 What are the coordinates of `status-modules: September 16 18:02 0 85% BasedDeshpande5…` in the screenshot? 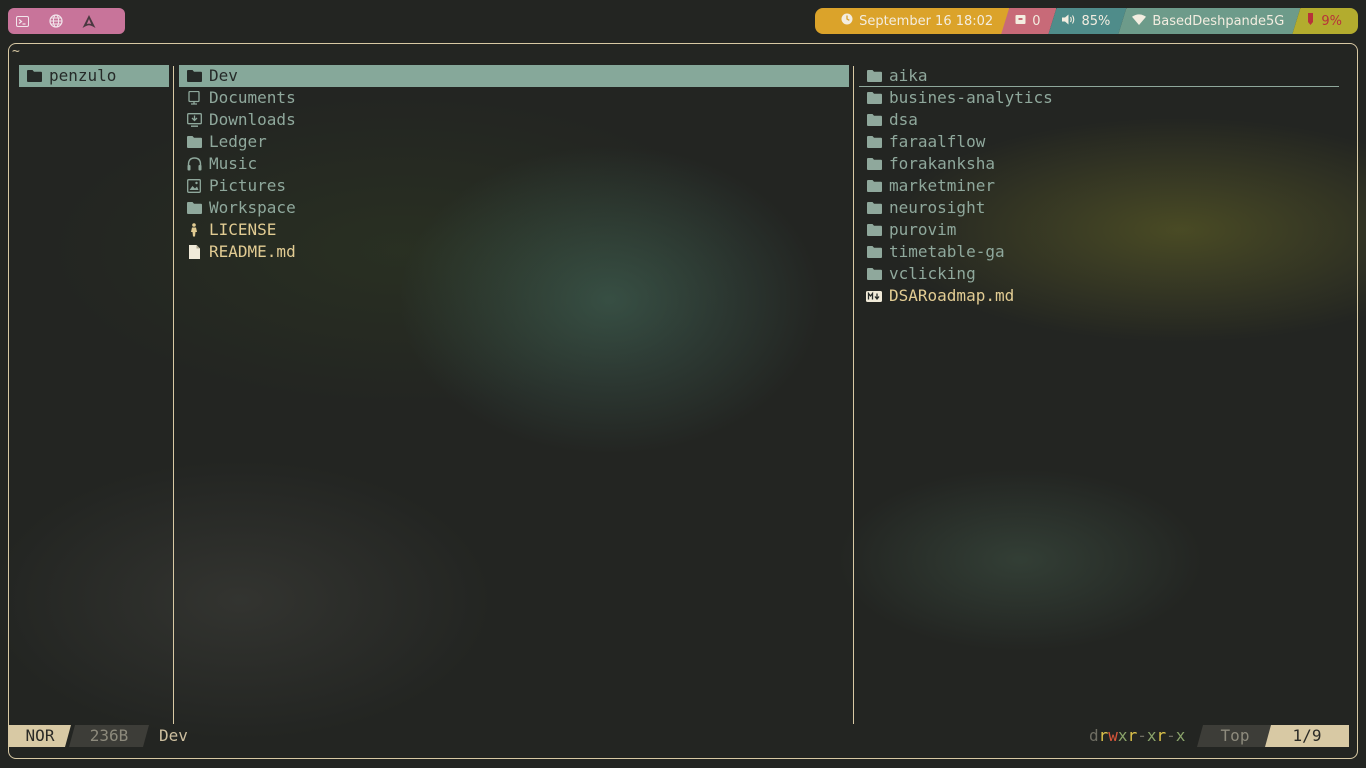 It's located at (1086, 21).